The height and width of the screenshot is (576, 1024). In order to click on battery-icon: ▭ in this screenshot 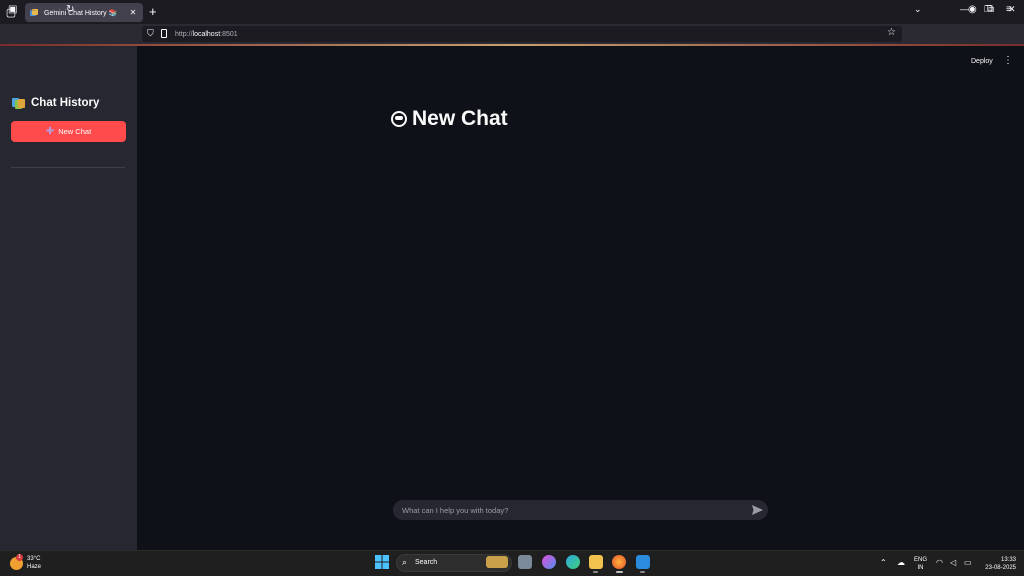, I will do `click(968, 562)`.